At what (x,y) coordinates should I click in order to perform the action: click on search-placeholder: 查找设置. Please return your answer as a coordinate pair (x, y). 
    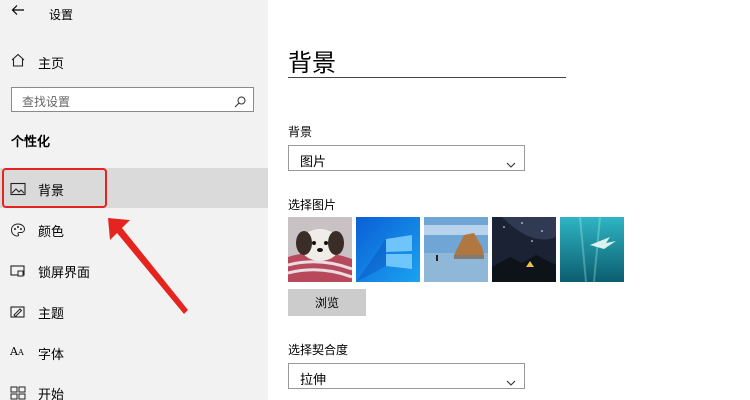
    Looking at the image, I should click on (46, 102).